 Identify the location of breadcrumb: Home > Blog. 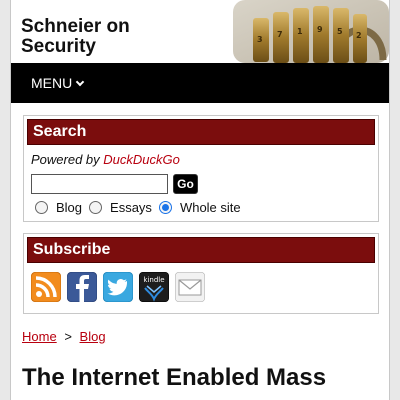
(64, 336).